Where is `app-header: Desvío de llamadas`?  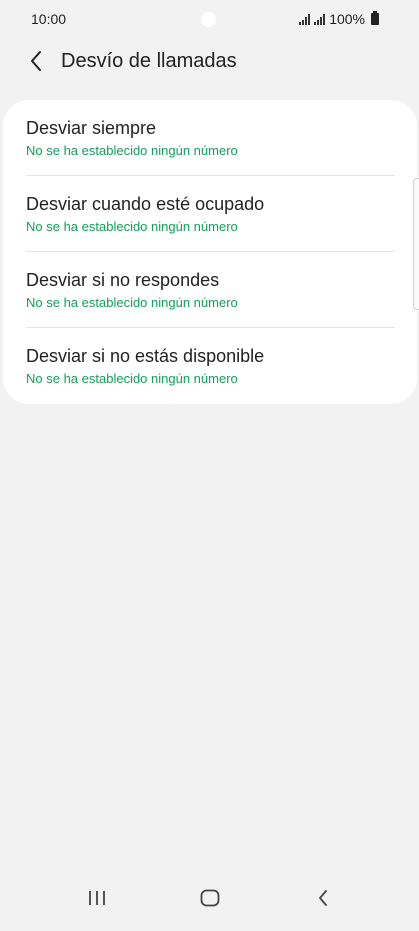
app-header: Desvío de llamadas is located at coordinates (209, 61).